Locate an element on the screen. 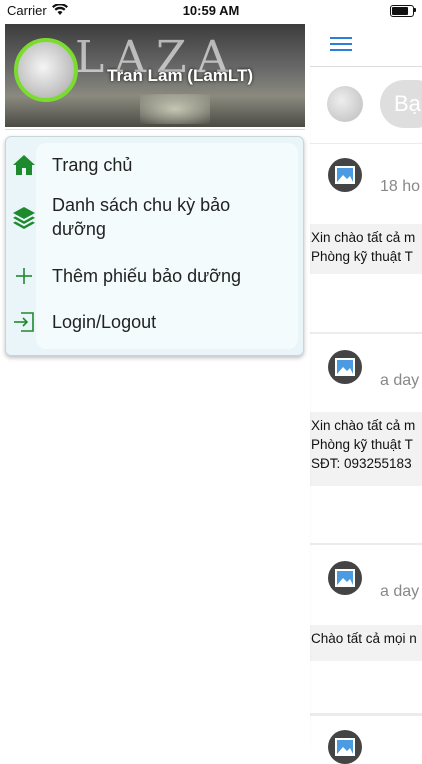 This screenshot has width=422, height=764. banner-photo is located at coordinates (175, 109).